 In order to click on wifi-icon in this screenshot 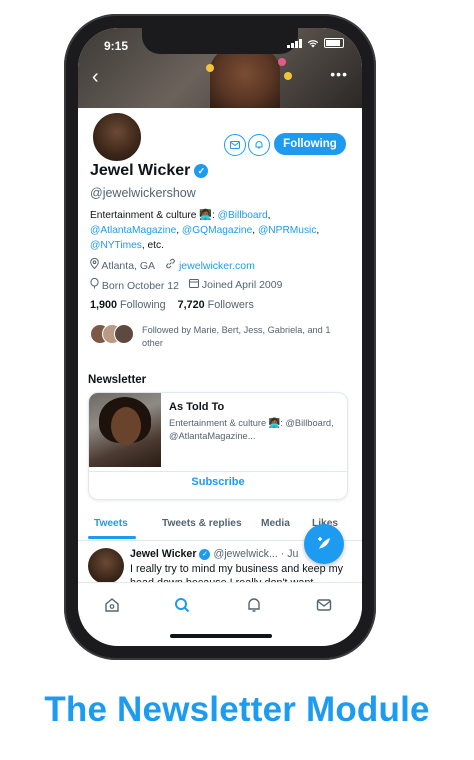, I will do `click(313, 43)`.